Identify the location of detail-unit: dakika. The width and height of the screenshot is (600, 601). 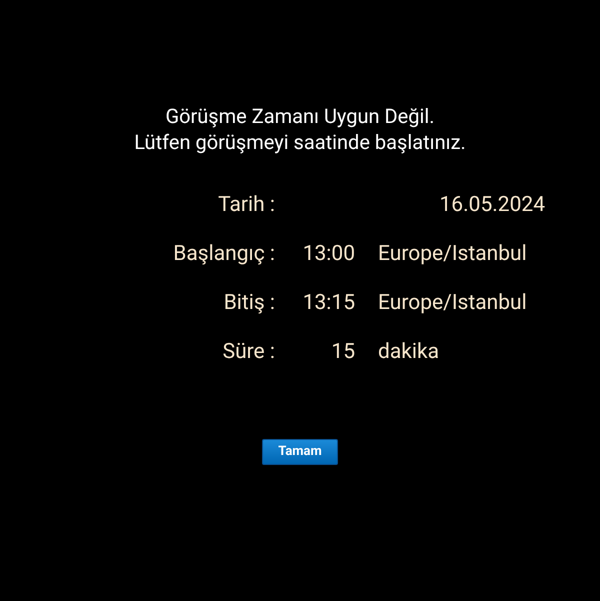
(408, 352).